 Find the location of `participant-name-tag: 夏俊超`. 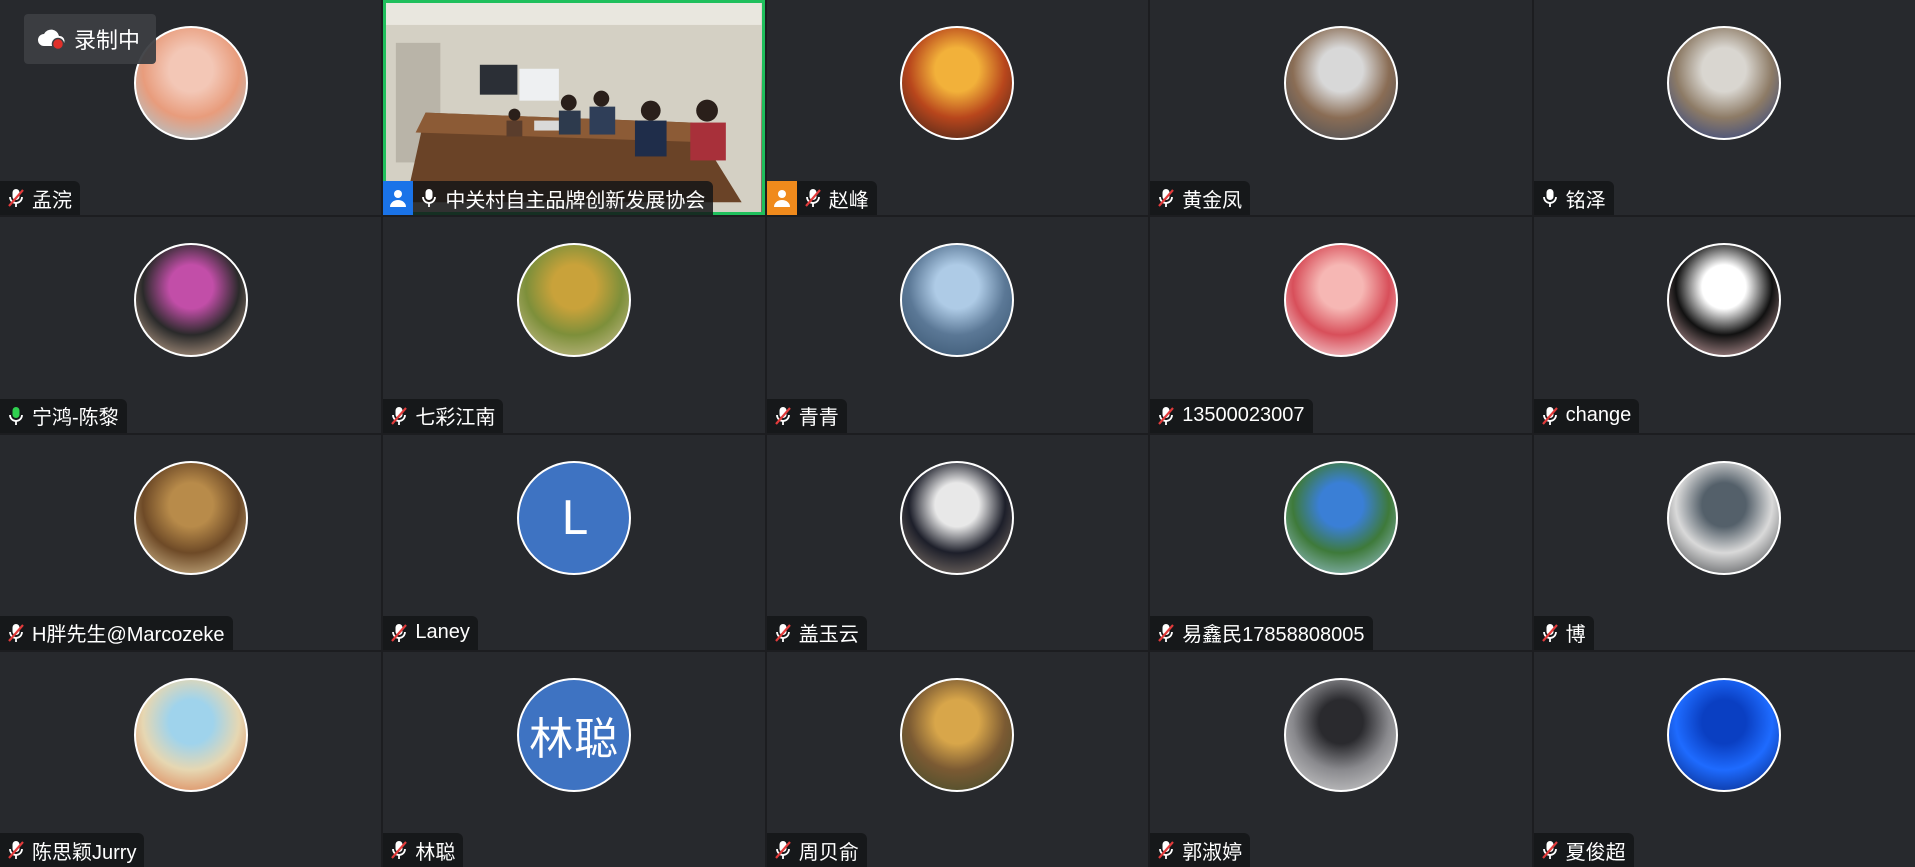

participant-name-tag: 夏俊超 is located at coordinates (1583, 850).